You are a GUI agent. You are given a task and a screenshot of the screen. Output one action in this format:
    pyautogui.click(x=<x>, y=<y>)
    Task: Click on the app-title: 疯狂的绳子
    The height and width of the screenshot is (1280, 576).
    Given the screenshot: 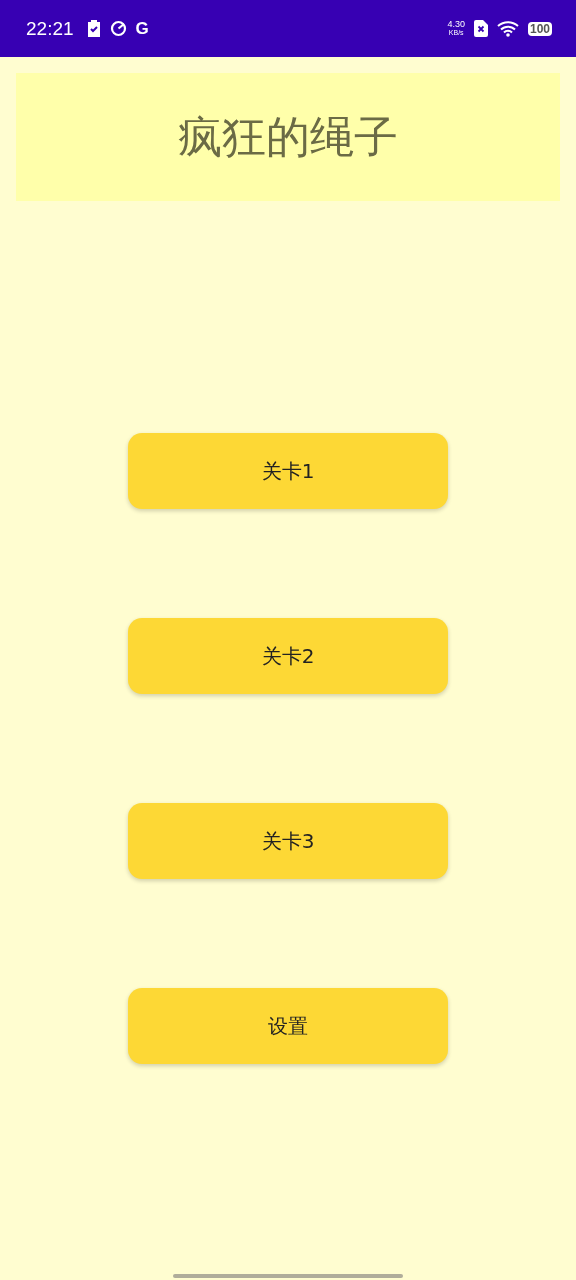 What is the action you would take?
    pyautogui.click(x=288, y=136)
    